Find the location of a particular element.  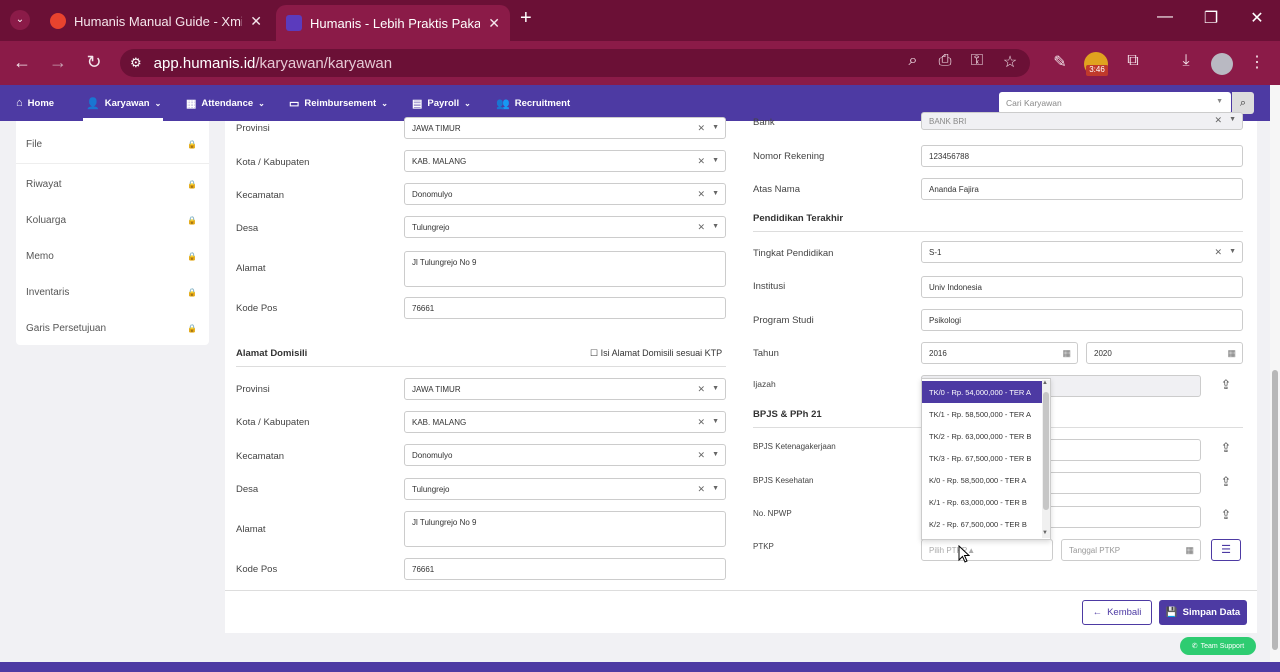

dom-kodepos-input: 76661 is located at coordinates (565, 569).